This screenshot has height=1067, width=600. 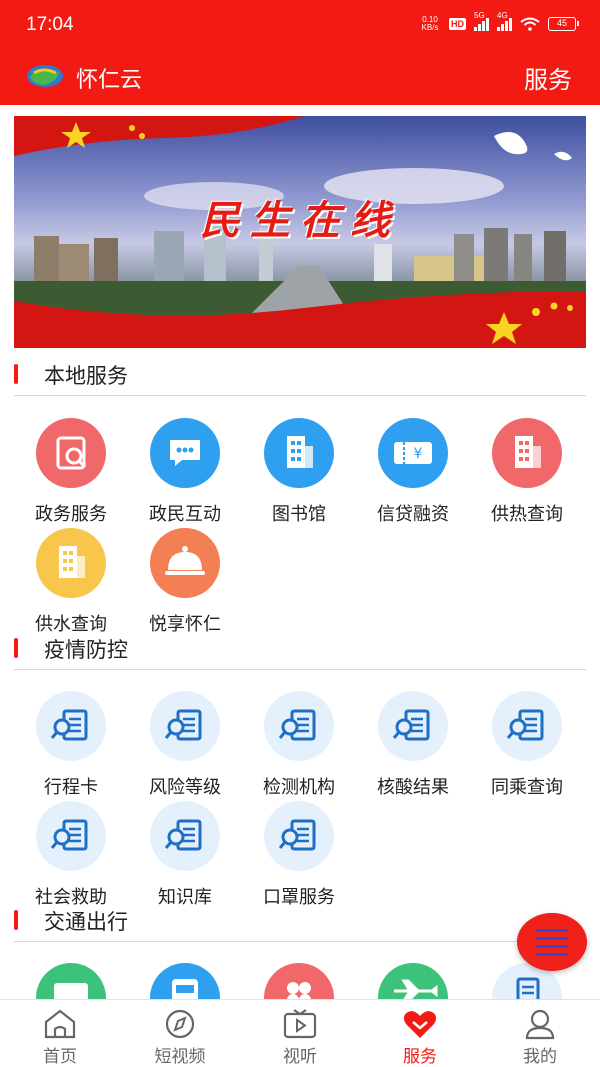 I want to click on net-speed: 0.10 KB/s, so click(x=430, y=24).